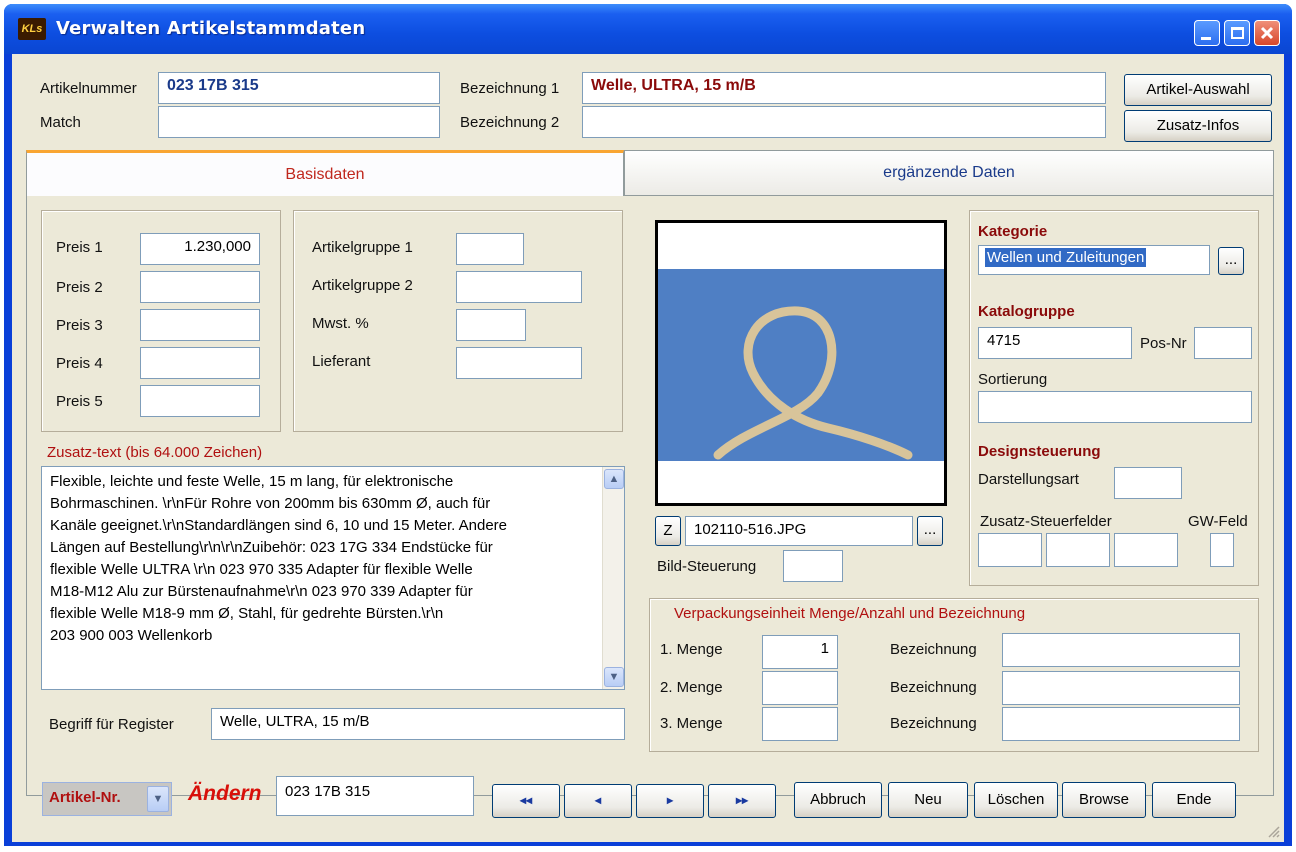  Describe the element at coordinates (1163, 343) in the screenshot. I see `posnr-label: Pos-Nr` at that location.